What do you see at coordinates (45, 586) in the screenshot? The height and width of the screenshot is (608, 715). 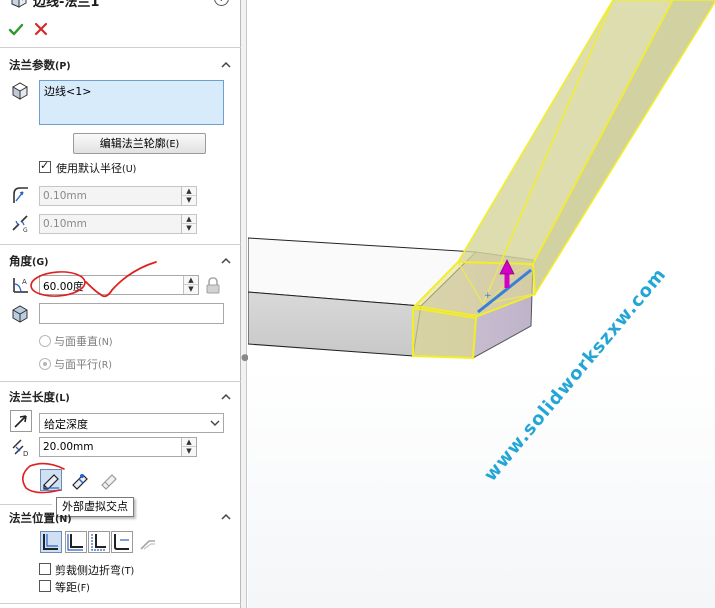 I see `offset-checkbox` at bounding box center [45, 586].